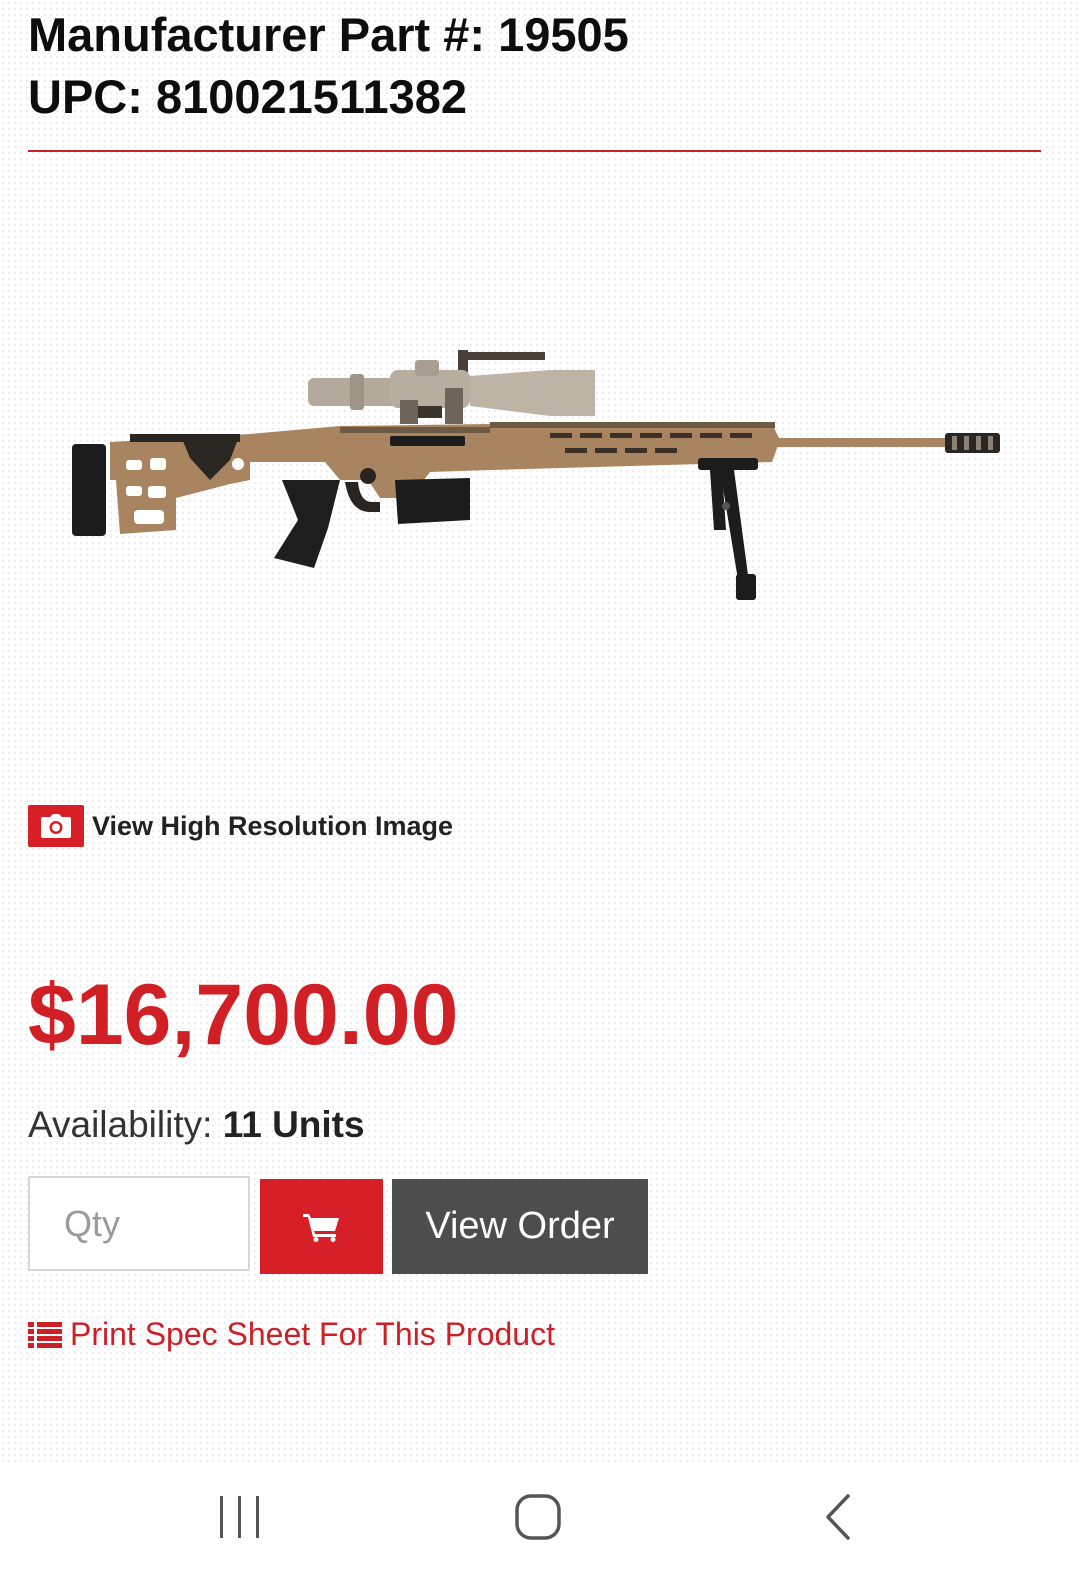 This screenshot has width=1080, height=1585. I want to click on manufacturer-part-number: Manufacturer Part #: 19505, so click(328, 34).